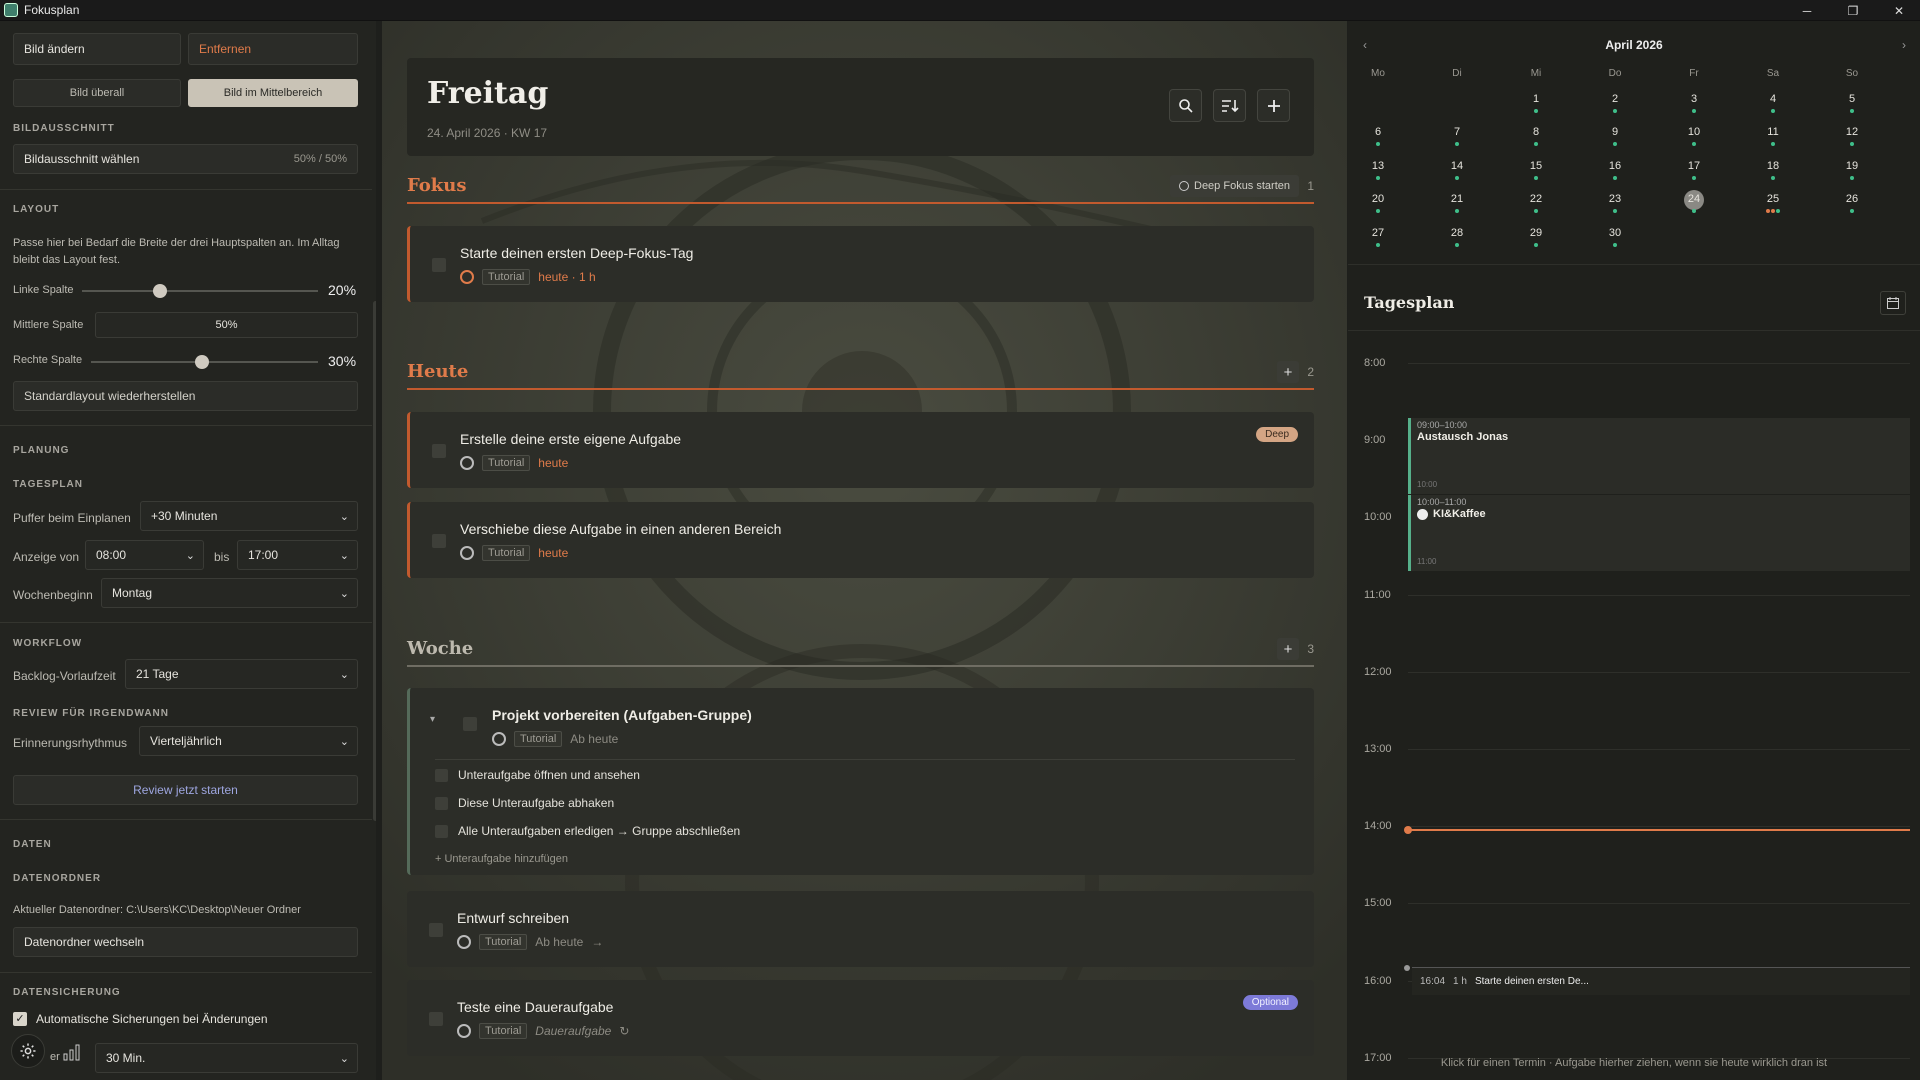  I want to click on calendar-day: 29, so click(1536, 233).